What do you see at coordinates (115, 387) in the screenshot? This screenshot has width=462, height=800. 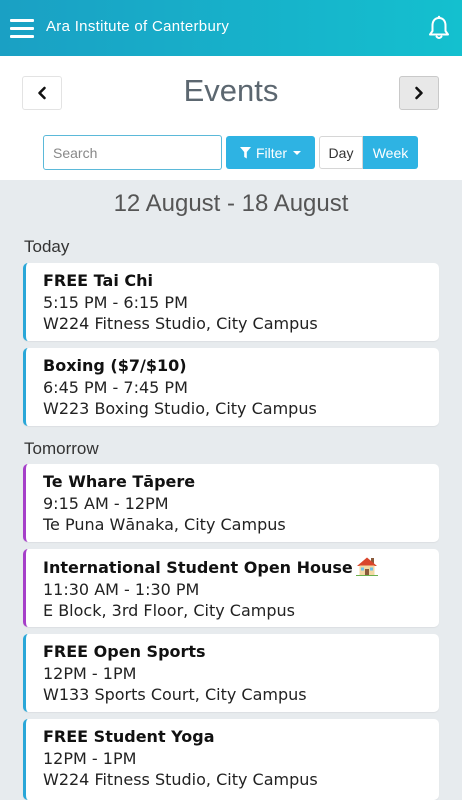 I see `event-time: 6:45 PM - 7:45 PM` at bounding box center [115, 387].